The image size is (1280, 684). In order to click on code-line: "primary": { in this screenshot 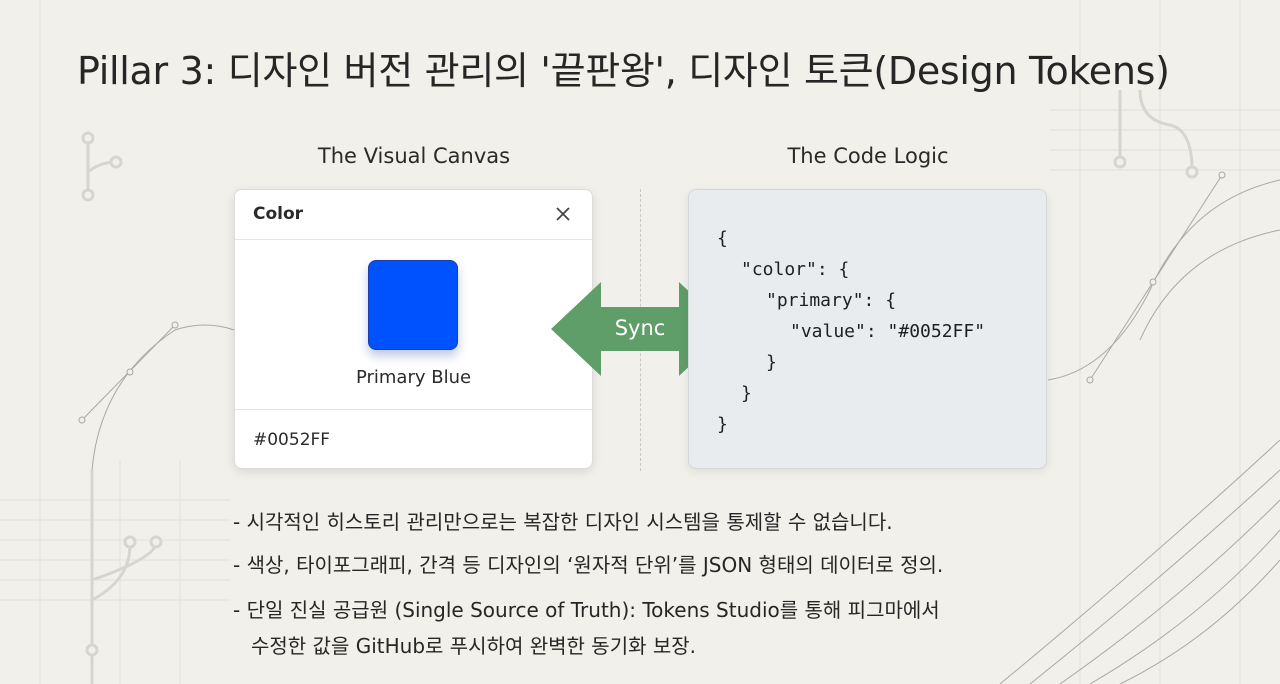, I will do `click(831, 300)`.